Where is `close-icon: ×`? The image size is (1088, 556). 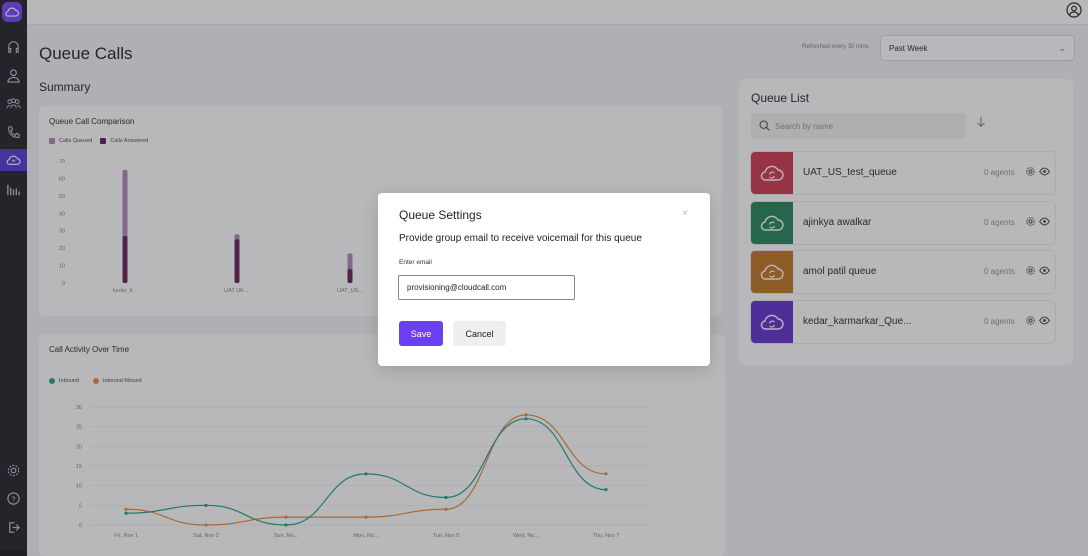
close-icon: × is located at coordinates (685, 213).